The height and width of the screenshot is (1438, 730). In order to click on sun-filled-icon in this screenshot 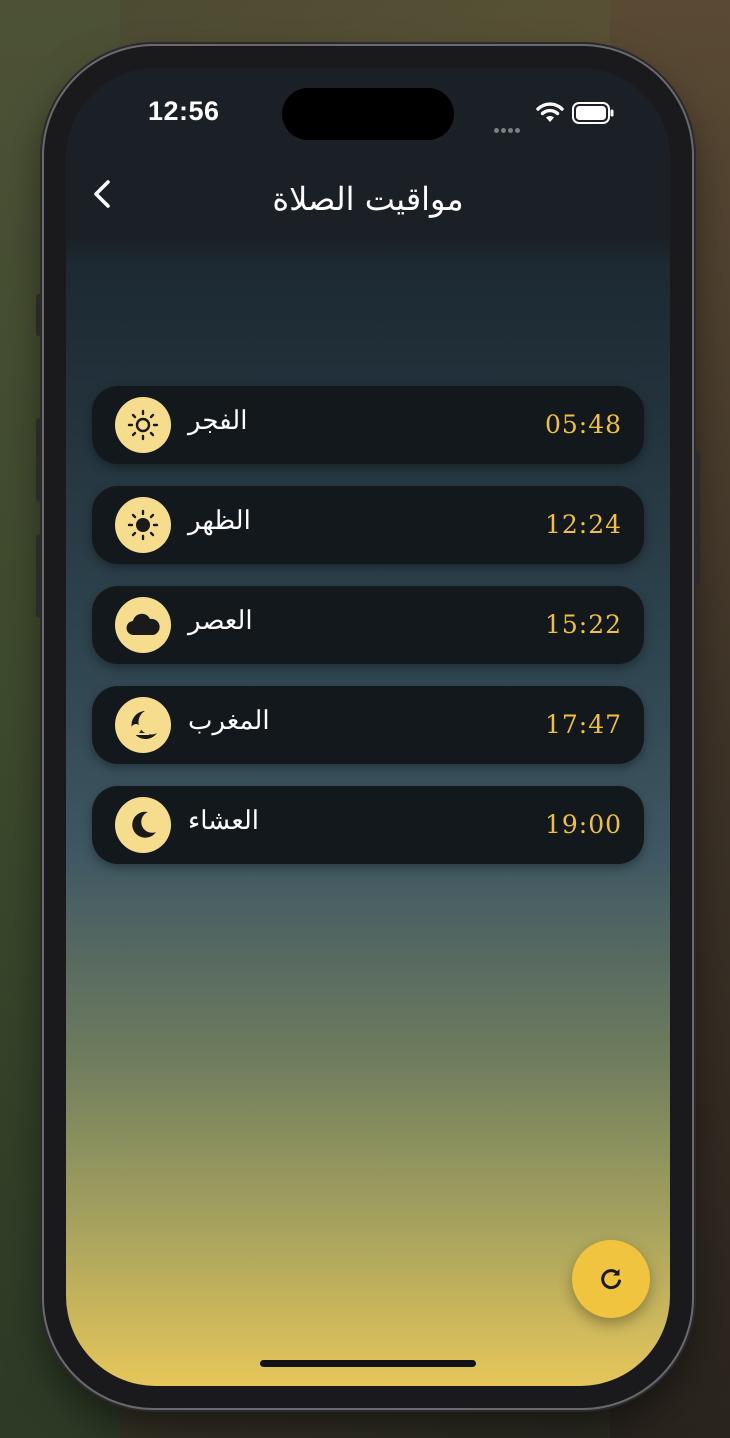, I will do `click(143, 525)`.